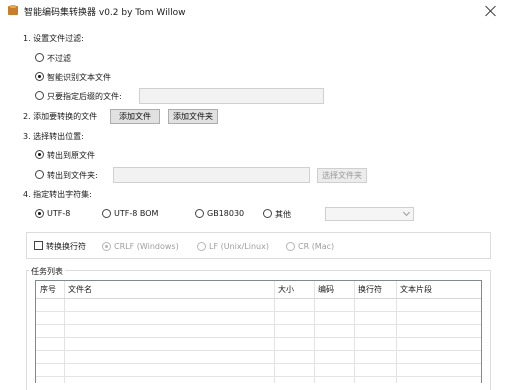 Image resolution: width=508 pixels, height=390 pixels. I want to click on column-header-encoding: 编码, so click(334, 289).